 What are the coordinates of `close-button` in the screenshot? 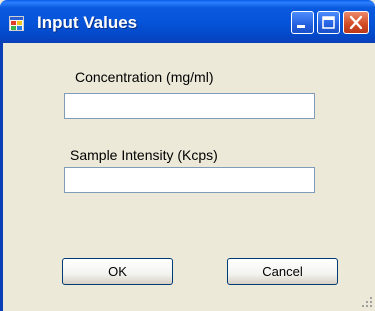 It's located at (356, 22).